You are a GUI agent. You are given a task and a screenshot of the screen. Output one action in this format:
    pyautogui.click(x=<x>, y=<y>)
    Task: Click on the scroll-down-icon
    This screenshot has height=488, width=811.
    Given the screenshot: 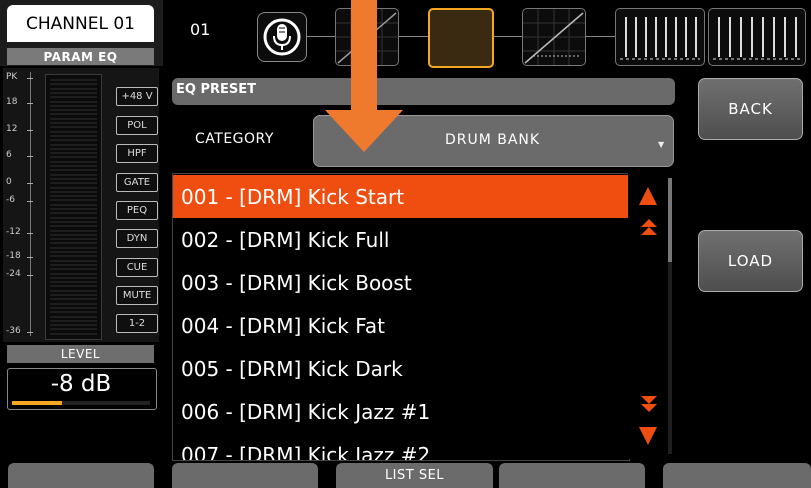 What is the action you would take?
    pyautogui.click(x=648, y=436)
    